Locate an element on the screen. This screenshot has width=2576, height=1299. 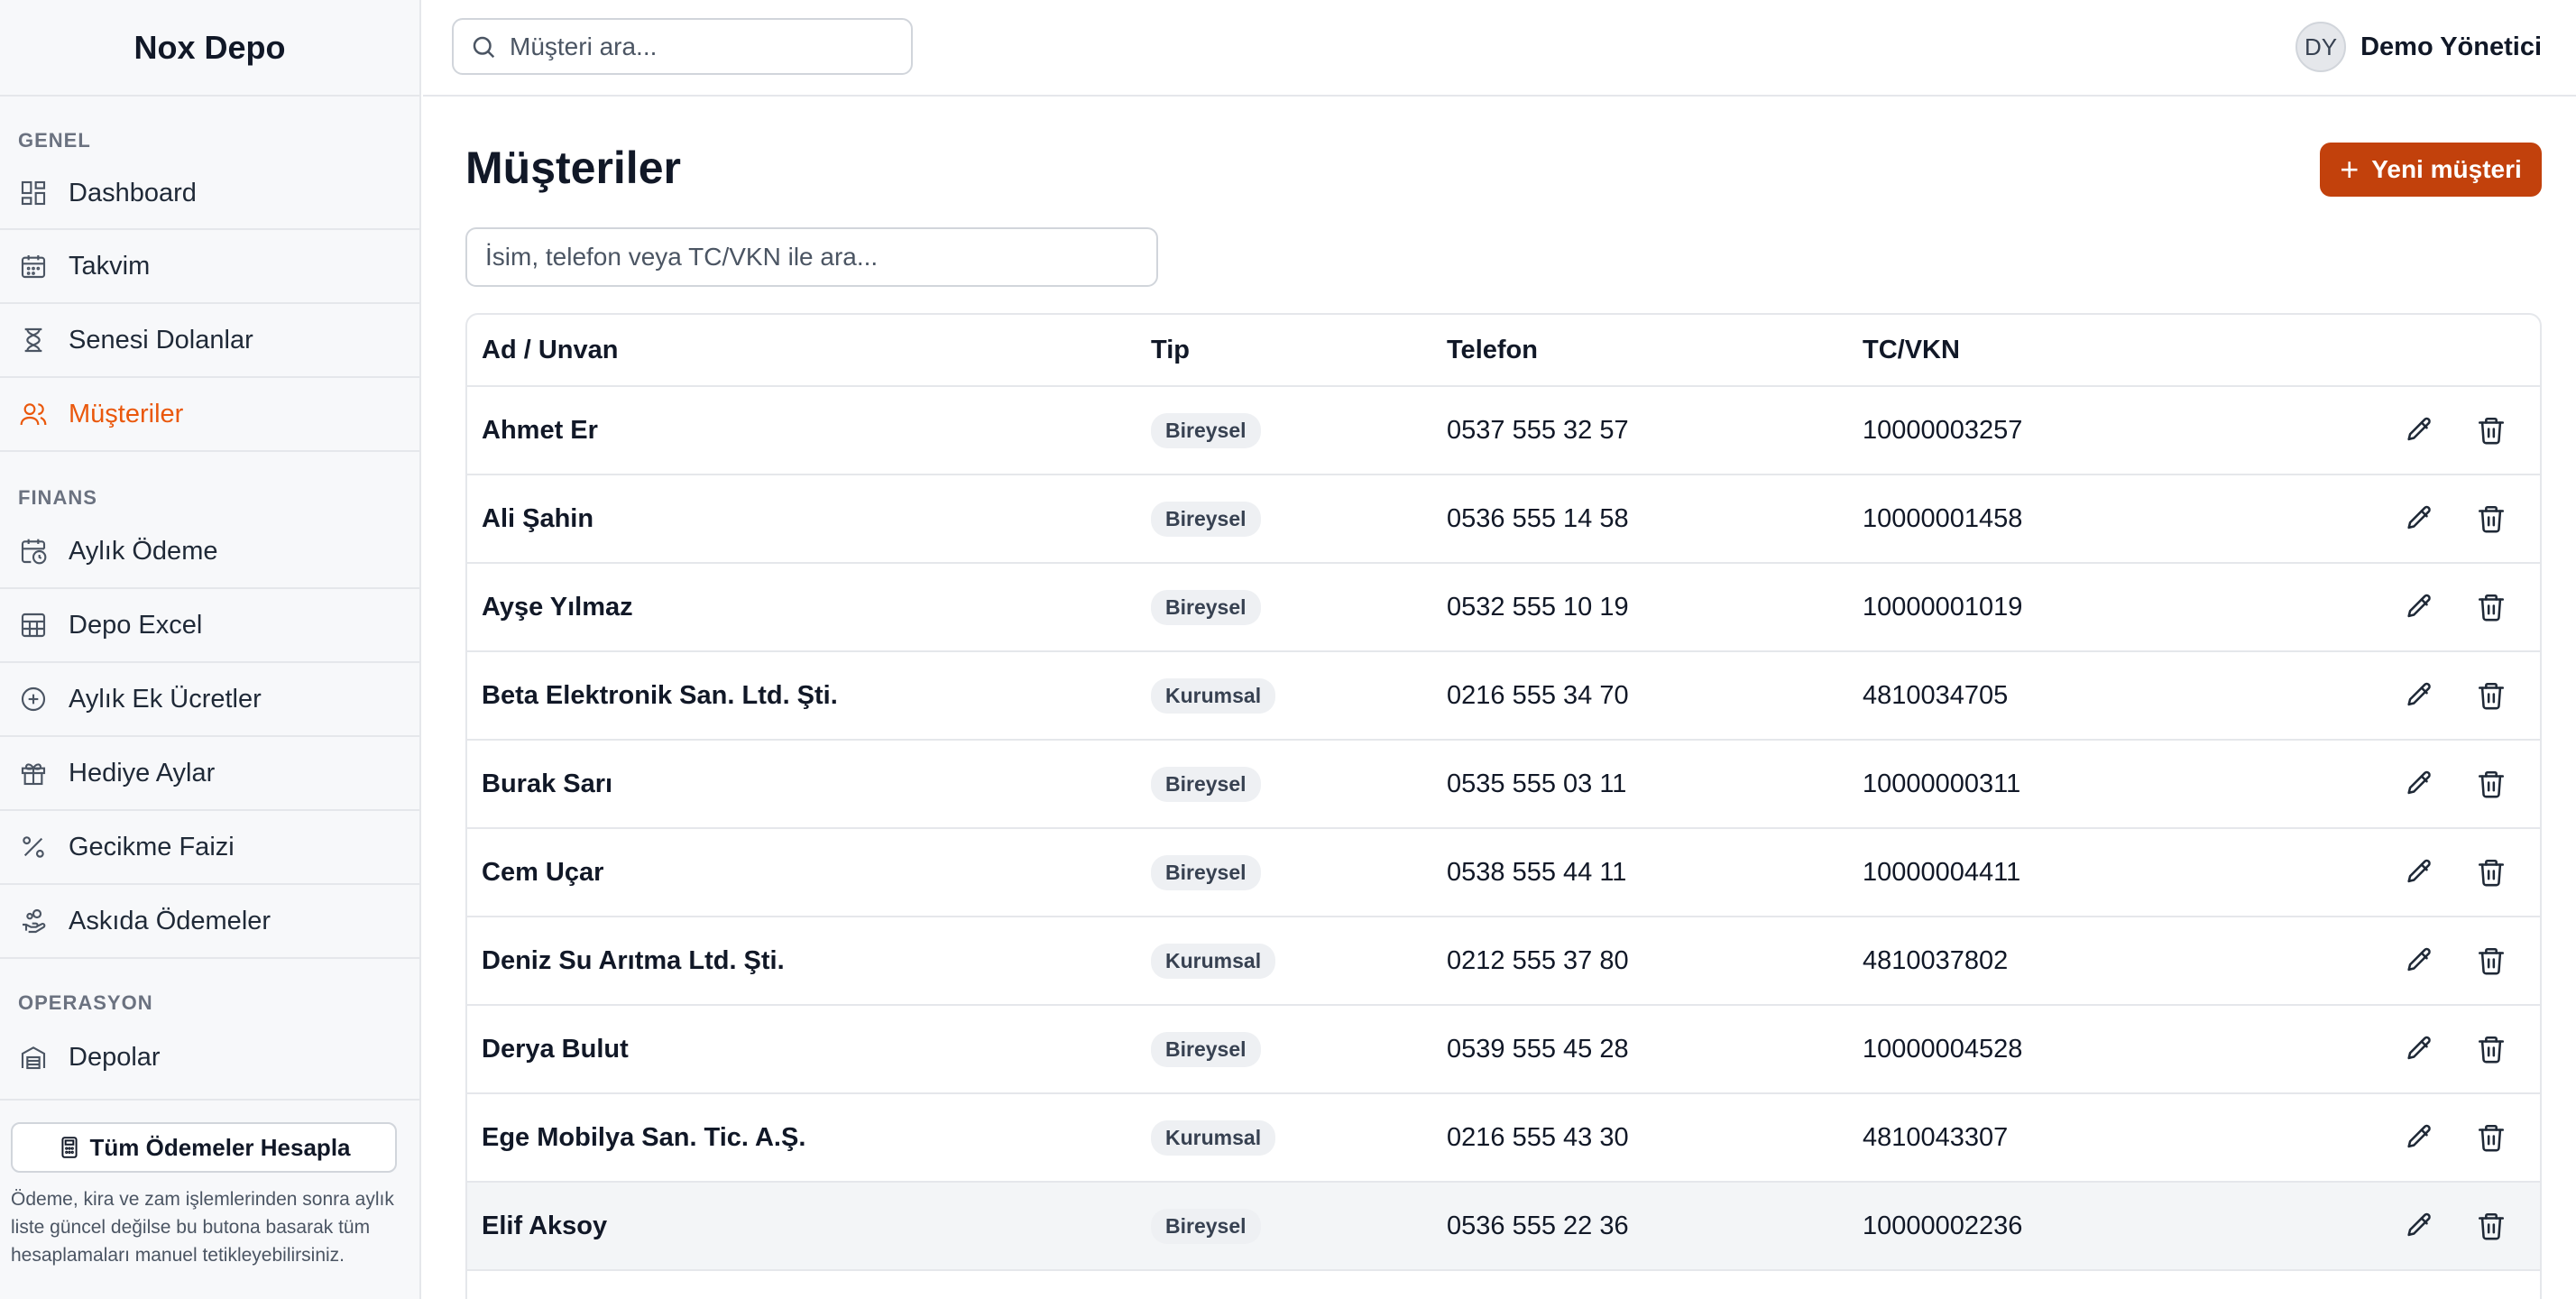
sidebar-item-label: Senesi Dolanlar is located at coordinates (161, 340).